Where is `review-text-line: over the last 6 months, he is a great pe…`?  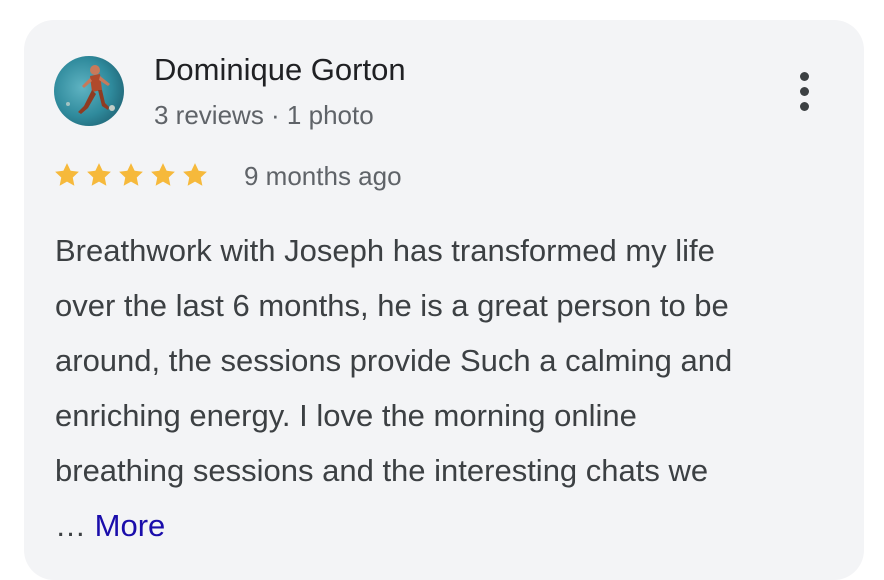 review-text-line: over the last 6 months, he is a great pe… is located at coordinates (392, 305).